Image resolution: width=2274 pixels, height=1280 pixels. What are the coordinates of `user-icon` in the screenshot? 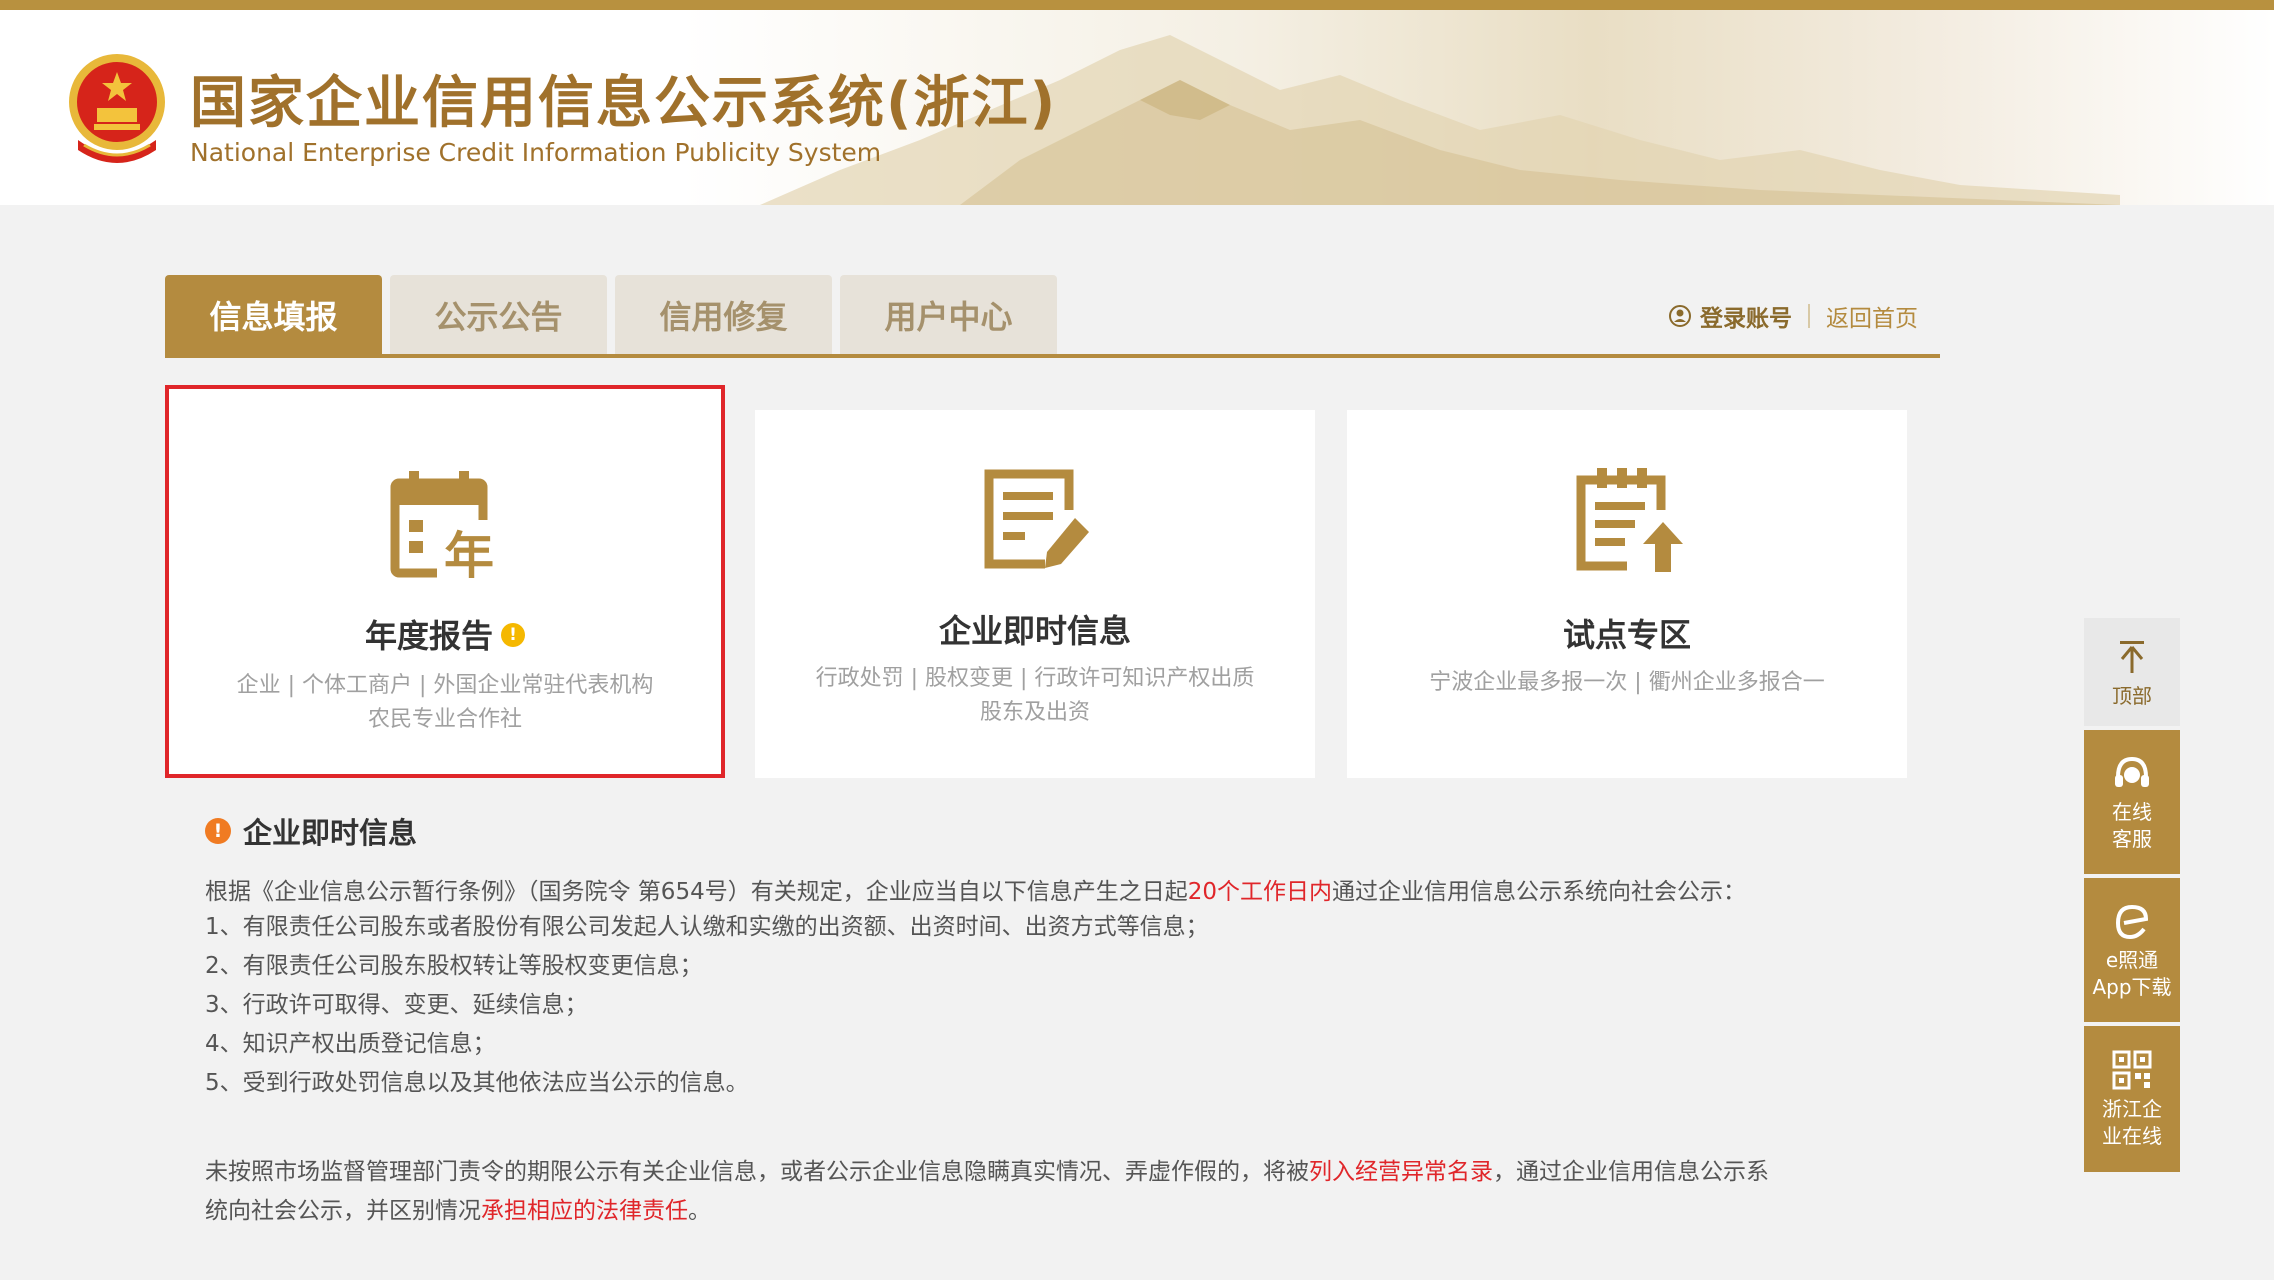 It's located at (1680, 316).